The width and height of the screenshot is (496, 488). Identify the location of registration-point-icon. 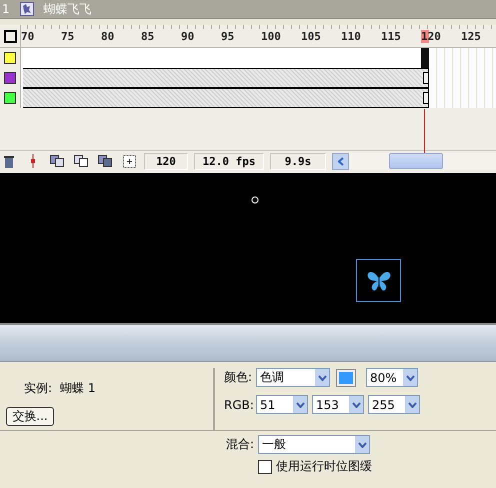
(255, 200).